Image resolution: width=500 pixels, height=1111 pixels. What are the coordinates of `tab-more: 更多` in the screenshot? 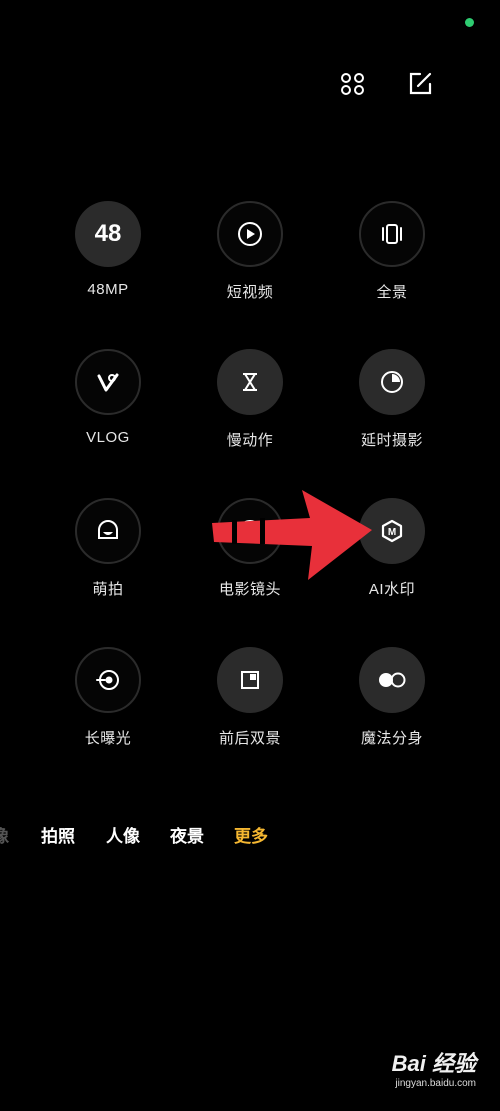 It's located at (251, 834).